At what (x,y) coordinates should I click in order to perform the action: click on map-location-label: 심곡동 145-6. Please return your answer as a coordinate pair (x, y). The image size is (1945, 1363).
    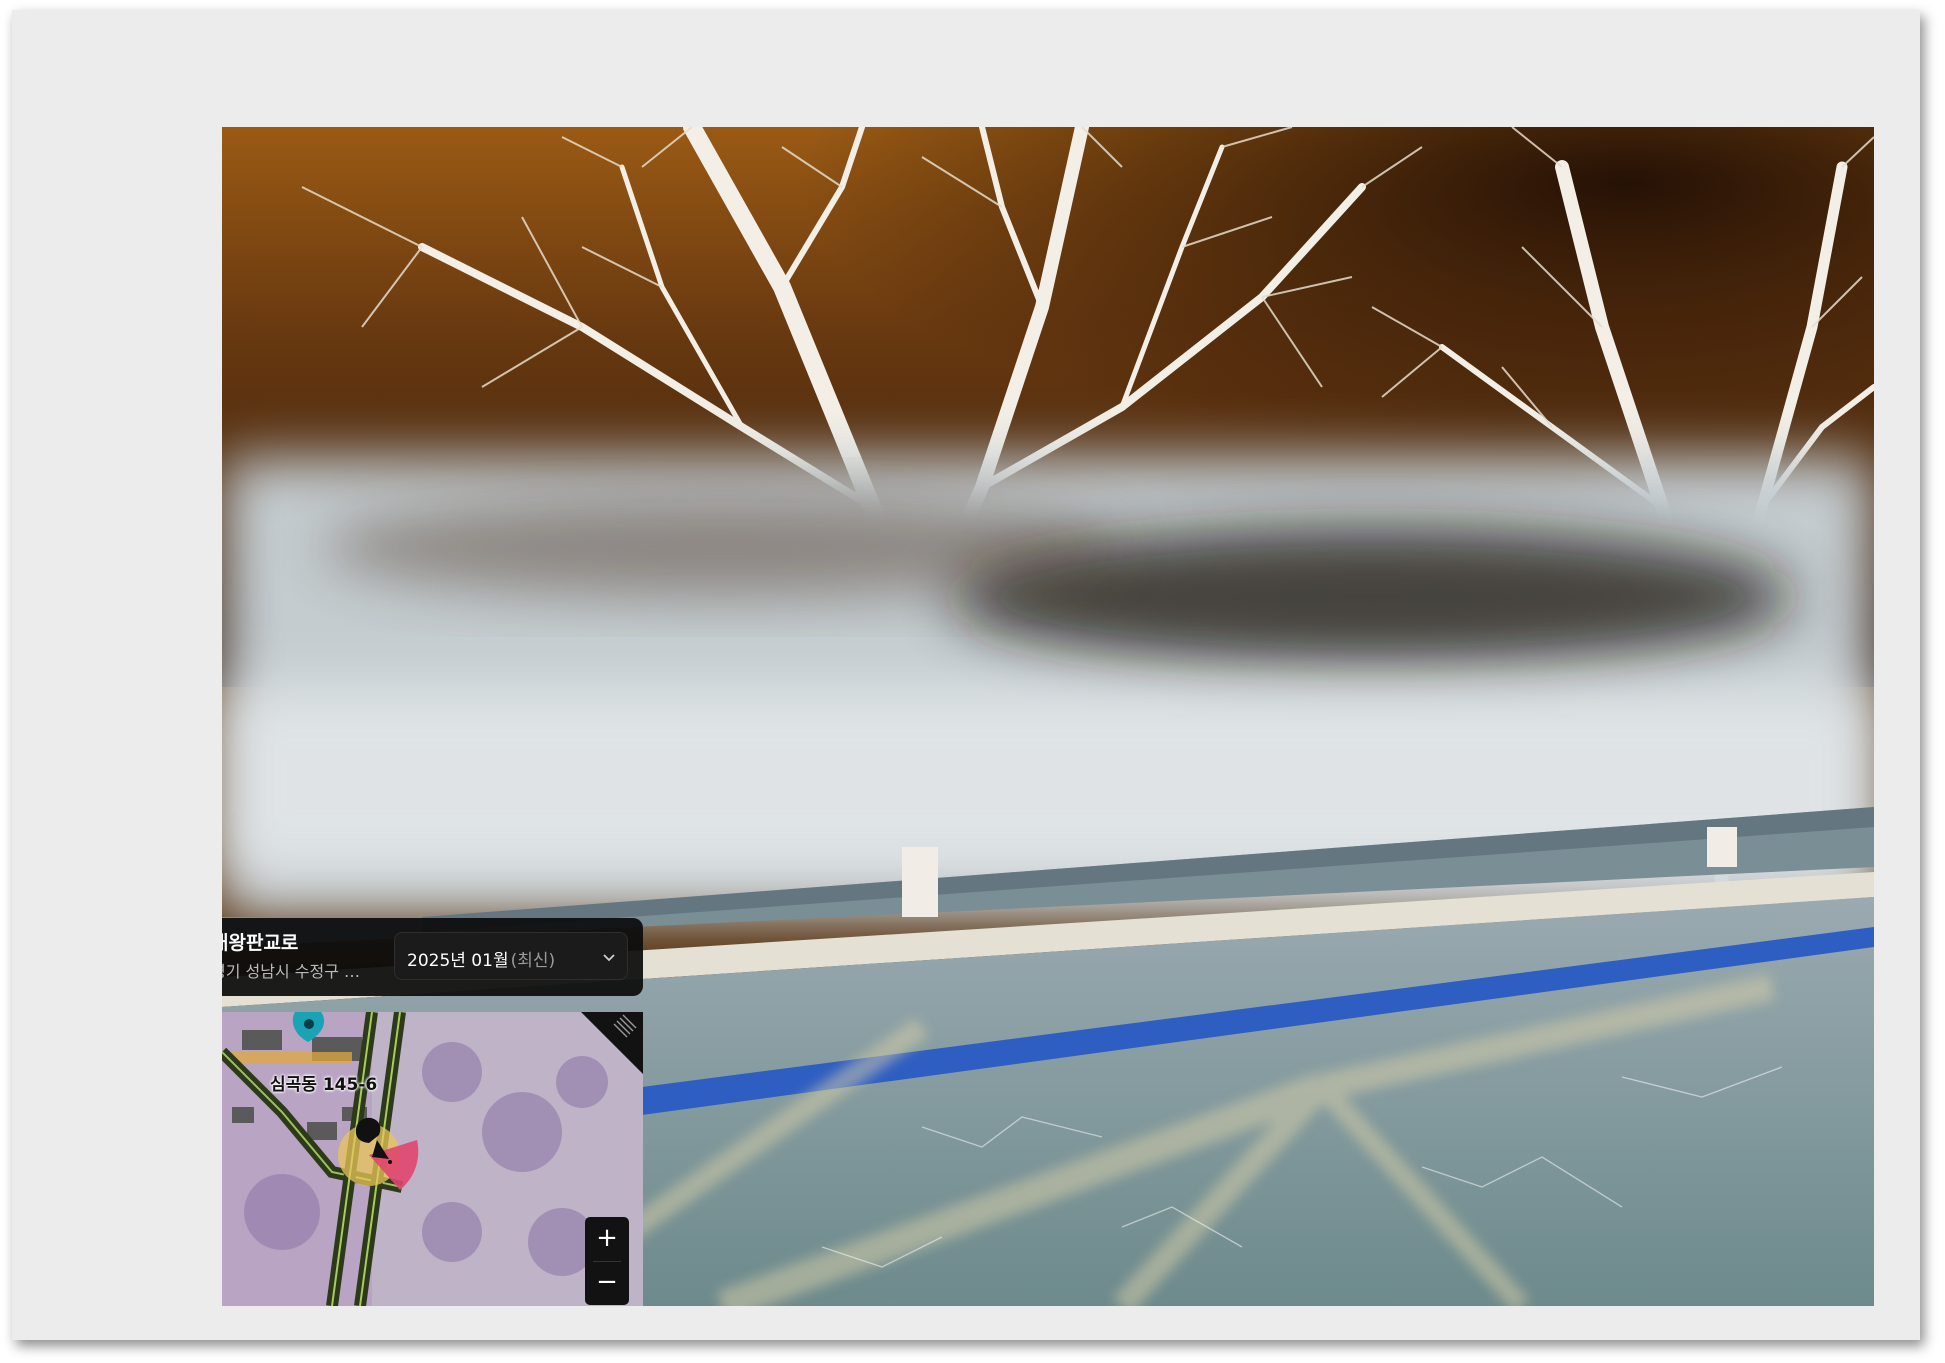
    Looking at the image, I should click on (324, 1085).